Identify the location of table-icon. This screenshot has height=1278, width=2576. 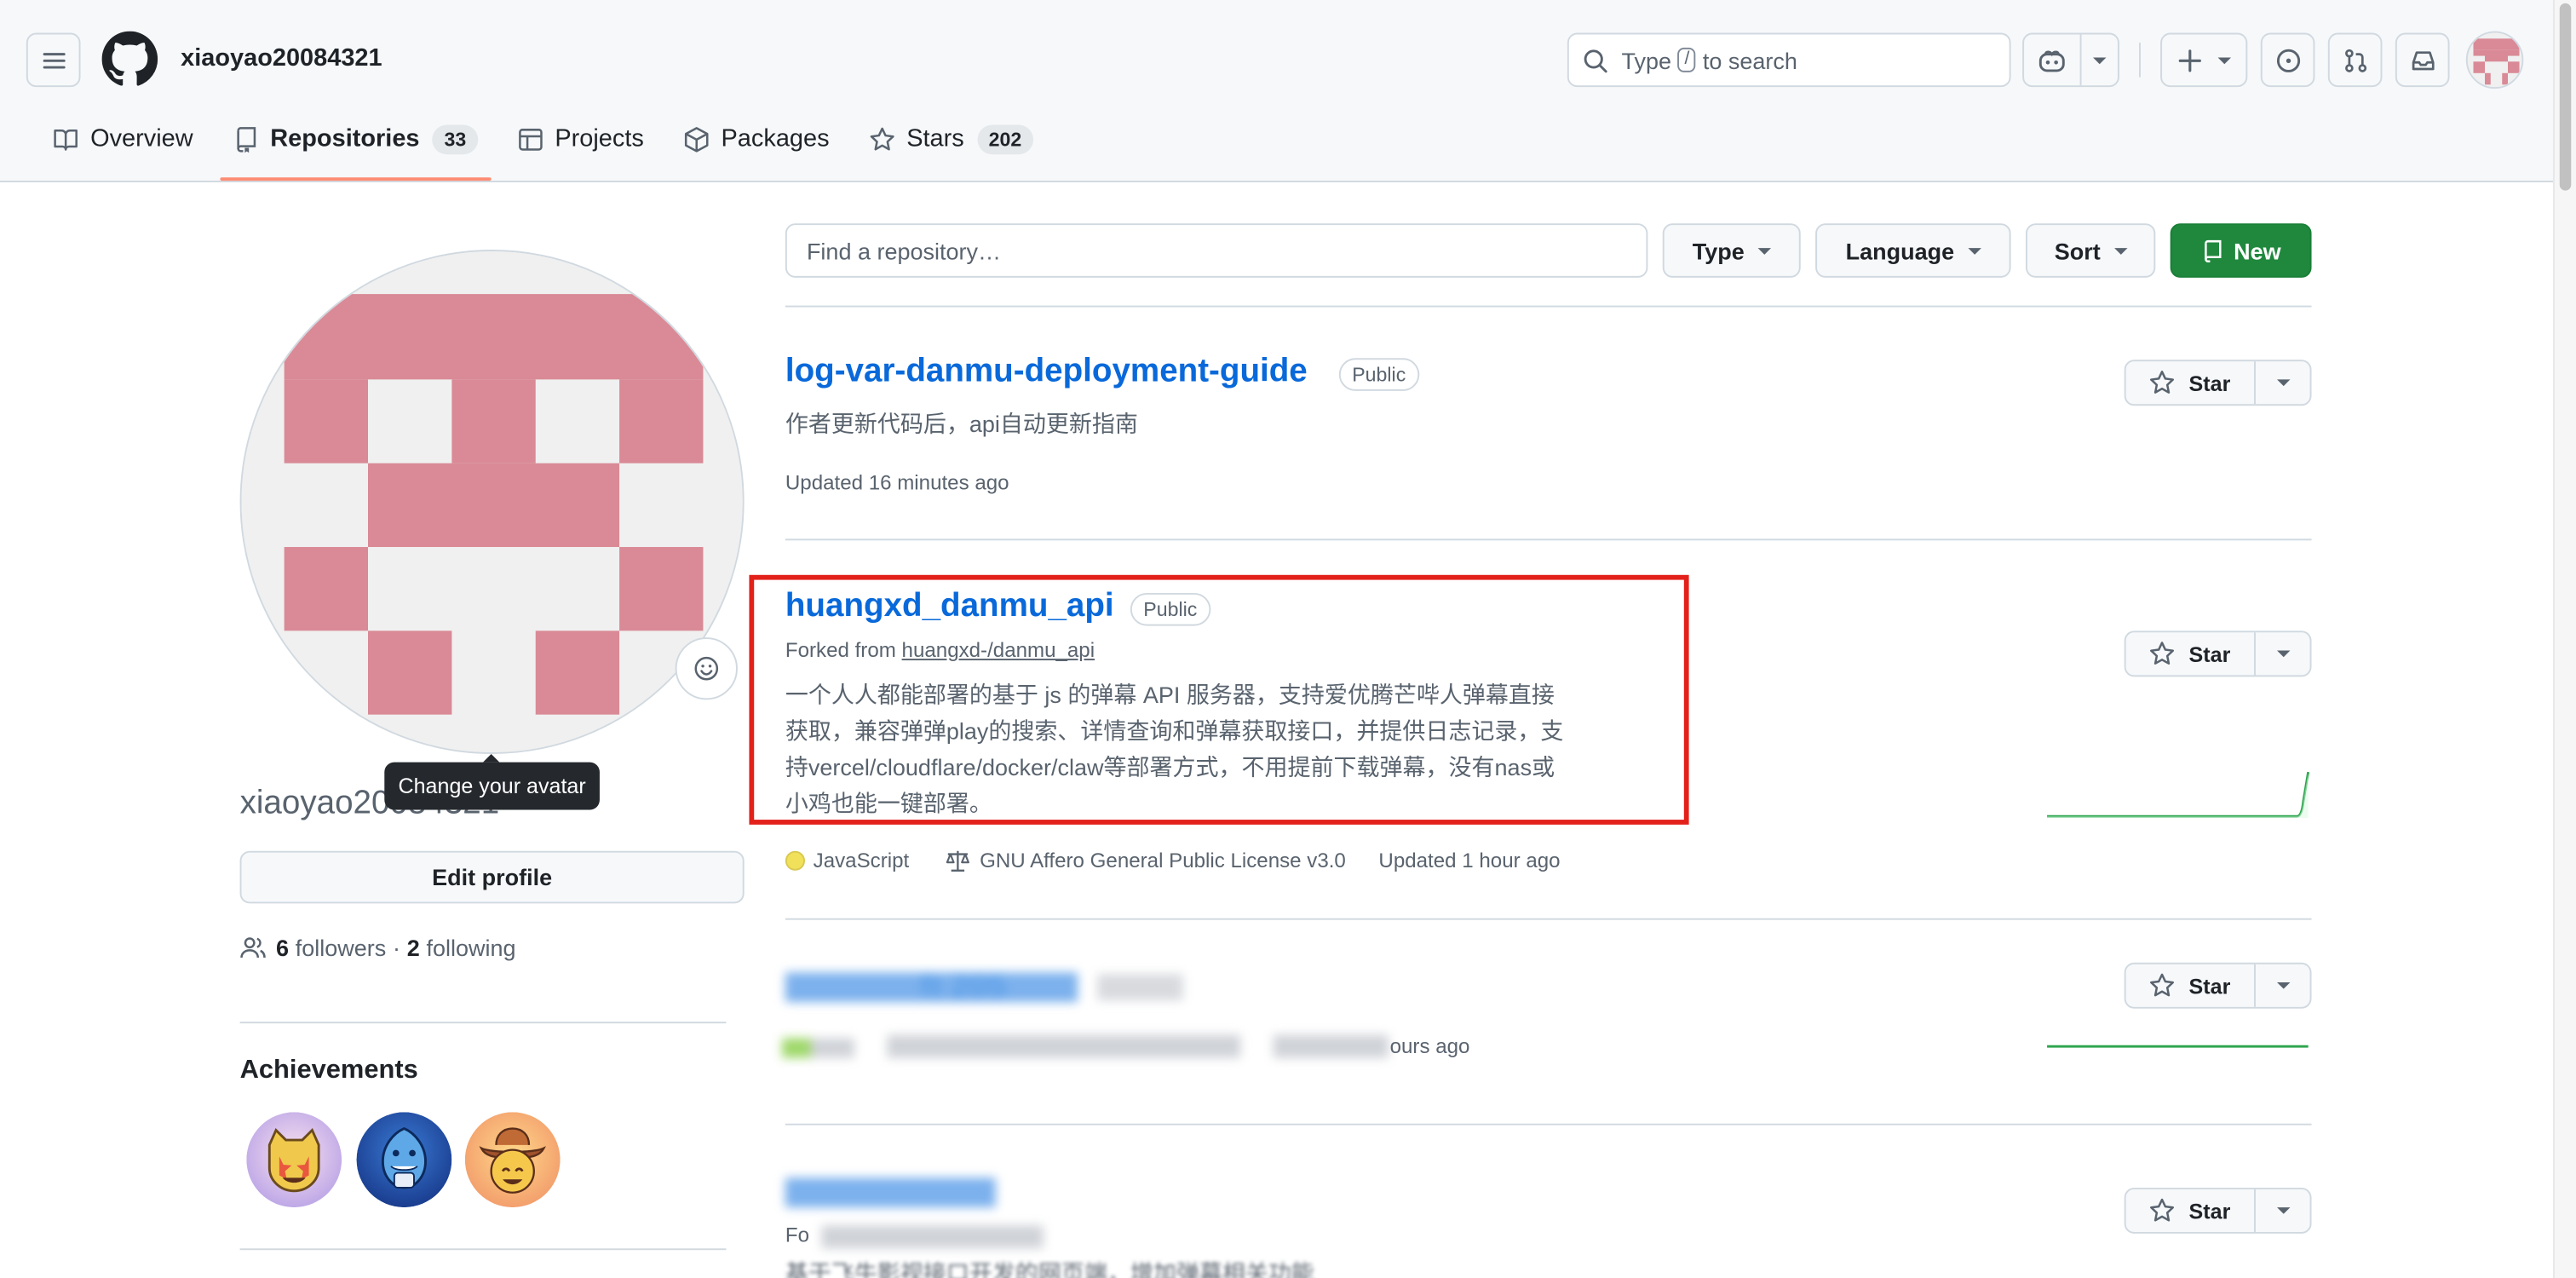
(531, 140).